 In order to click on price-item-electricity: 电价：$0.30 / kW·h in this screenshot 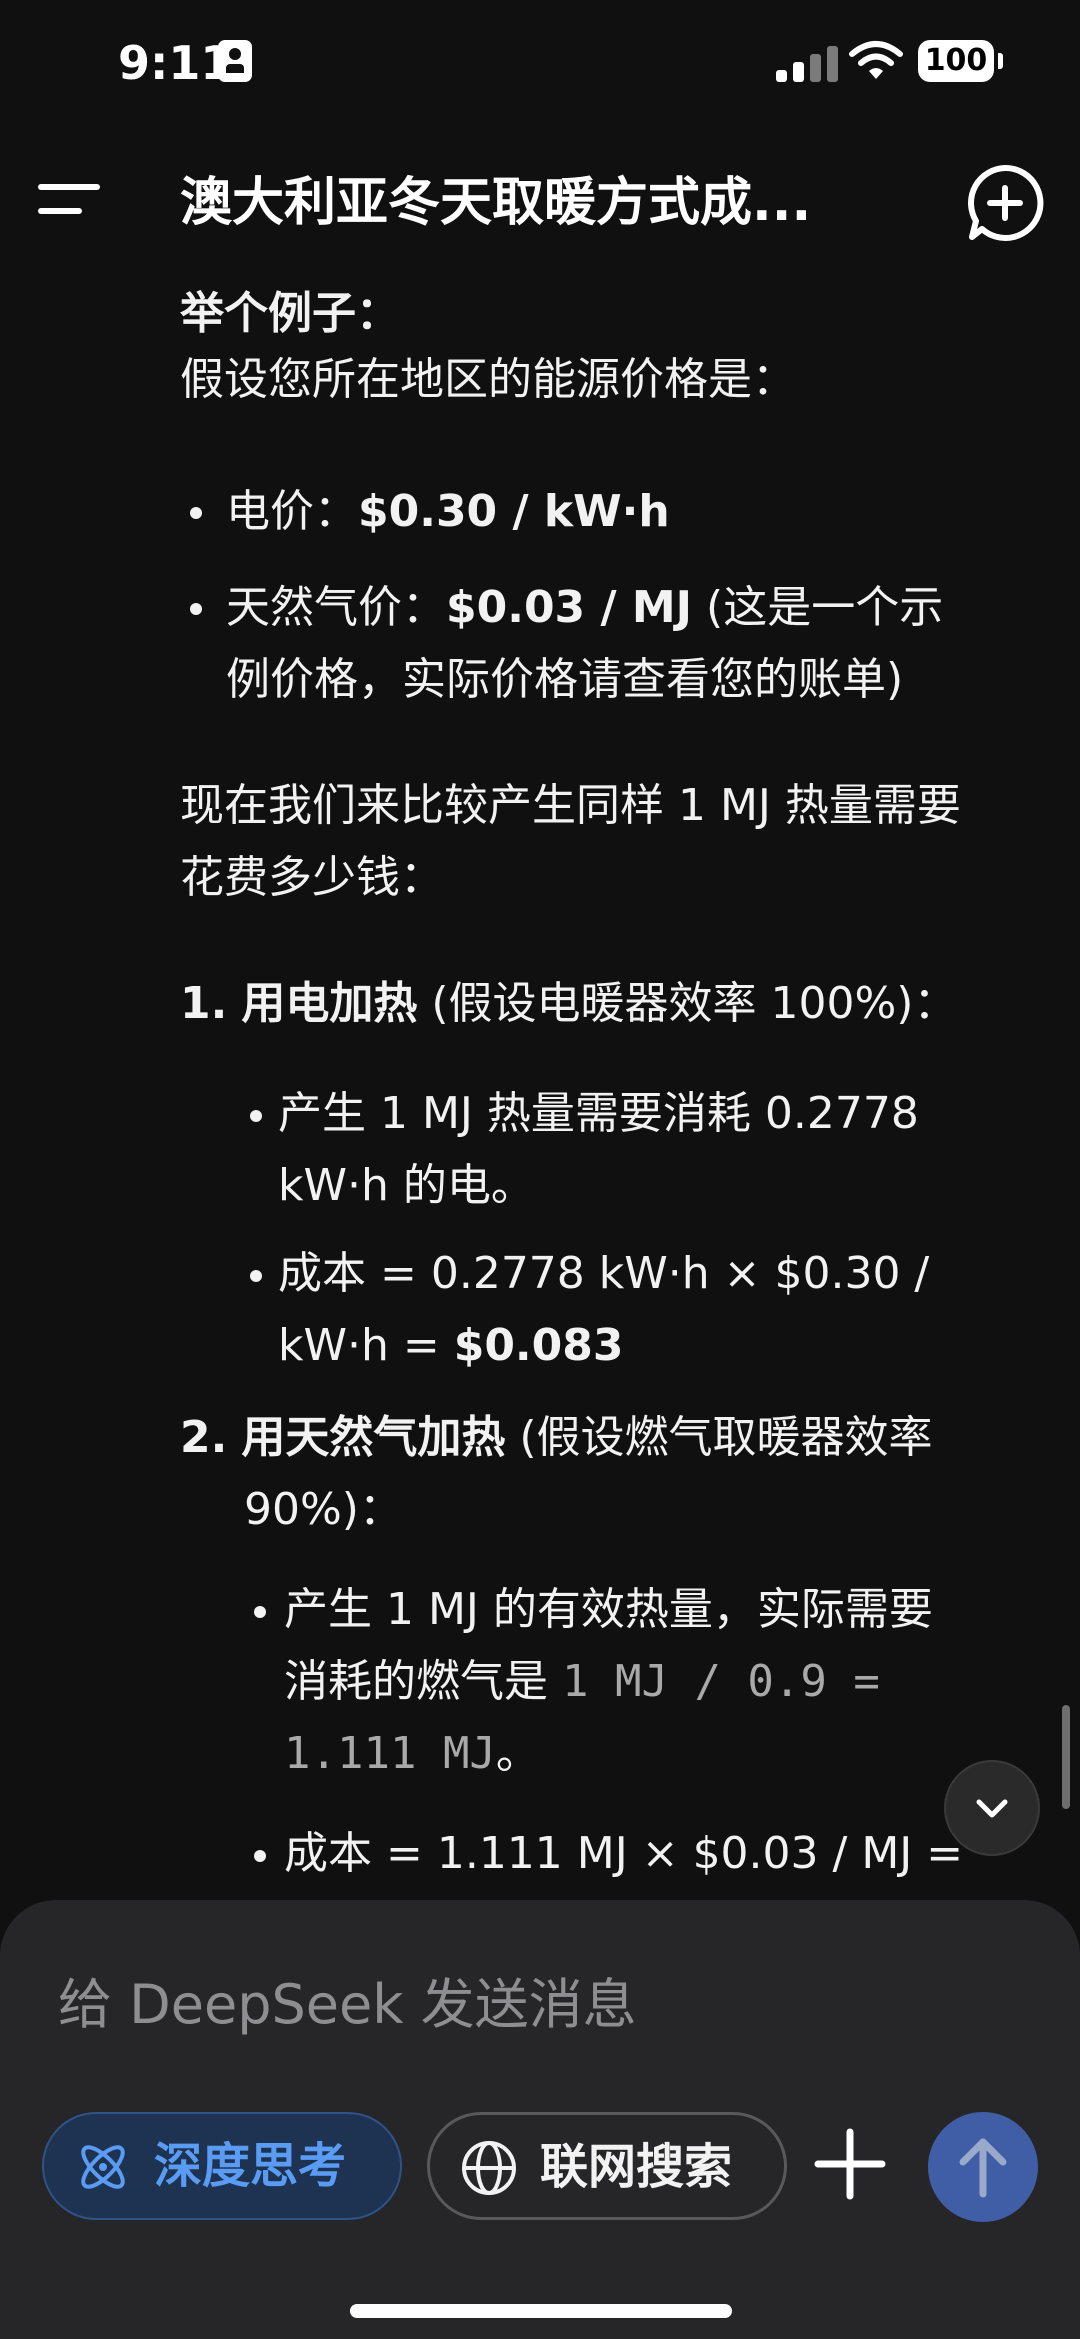, I will do `click(448, 511)`.